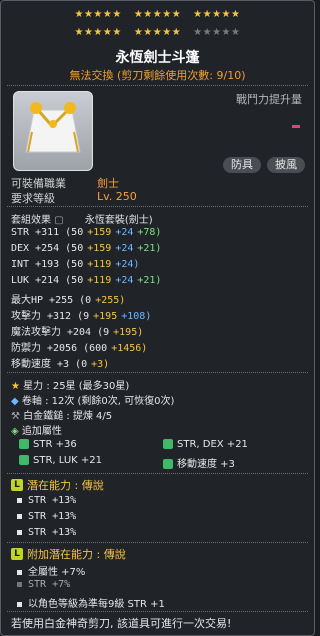 The height and width of the screenshot is (636, 320). Describe the element at coordinates (15, 401) in the screenshot. I see `scroll-icon: ◆` at that location.